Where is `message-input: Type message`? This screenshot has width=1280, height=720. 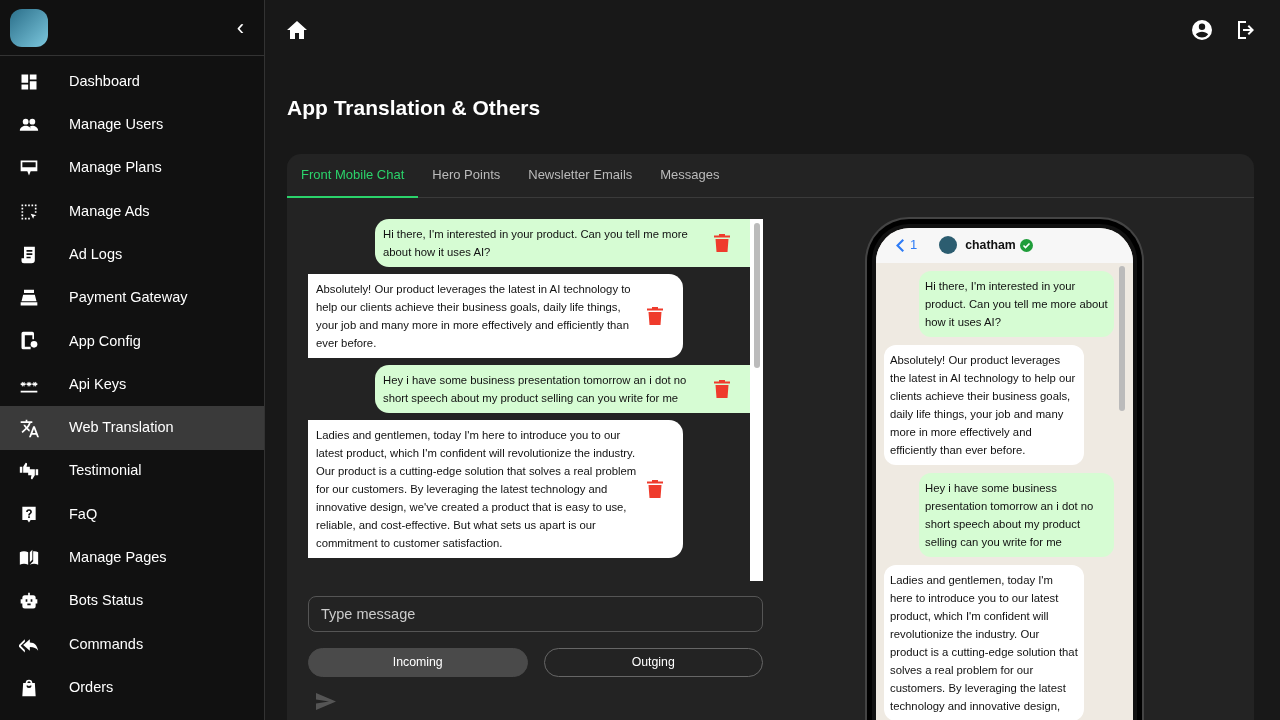
message-input: Type message is located at coordinates (535, 613).